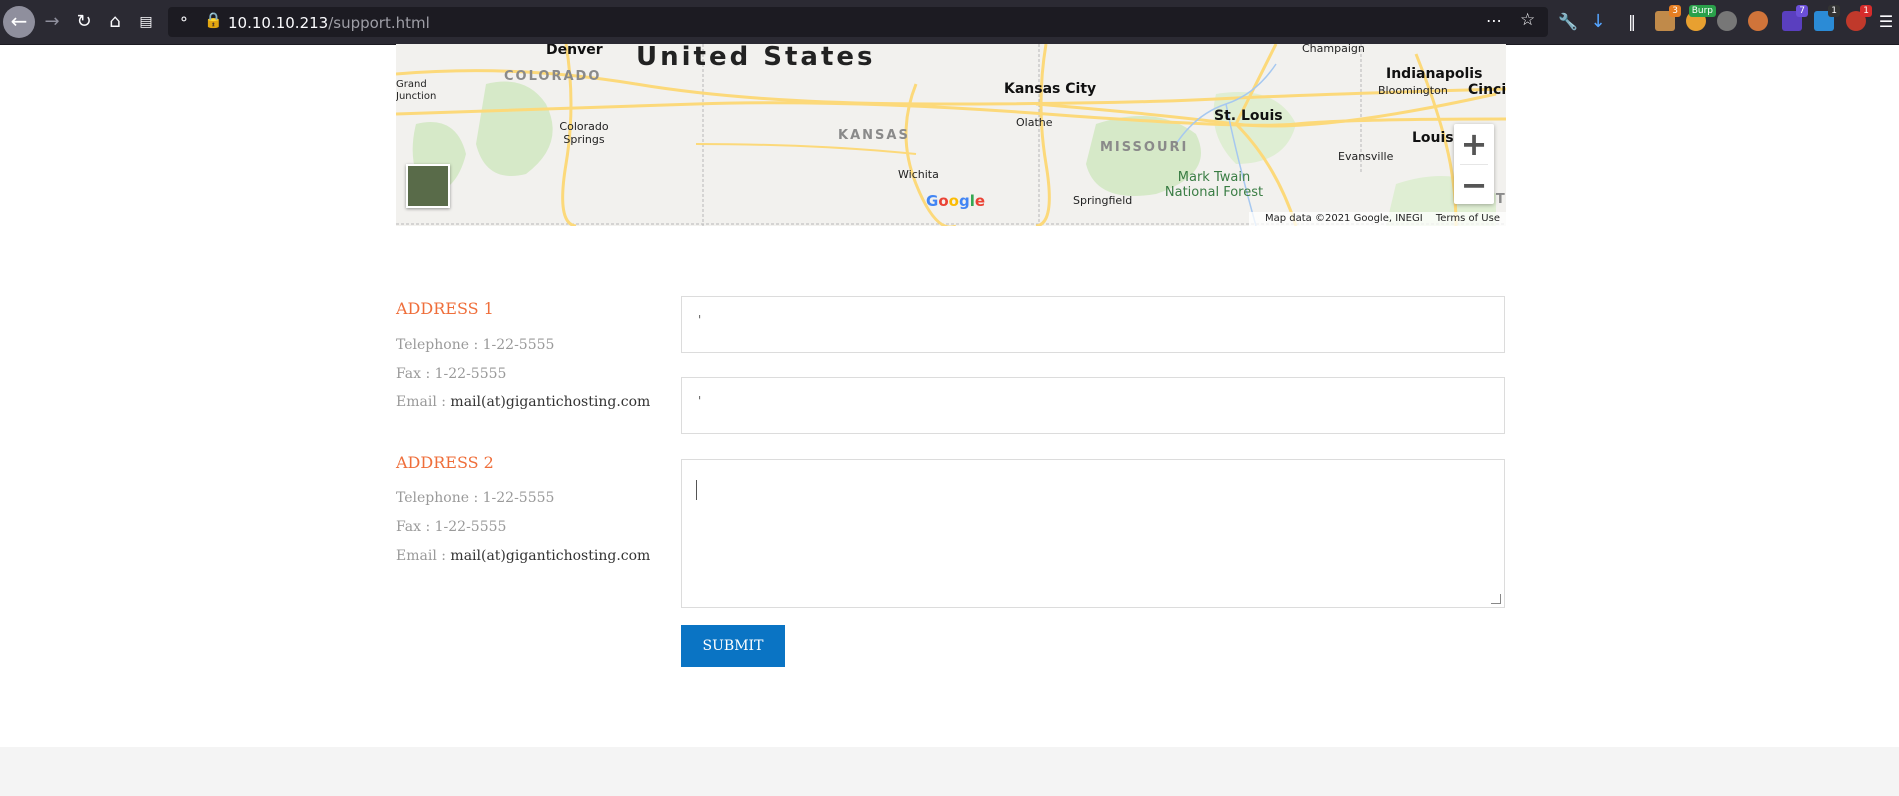  Describe the element at coordinates (1494, 20) in the screenshot. I see `page-actions-icon: ⋯` at that location.